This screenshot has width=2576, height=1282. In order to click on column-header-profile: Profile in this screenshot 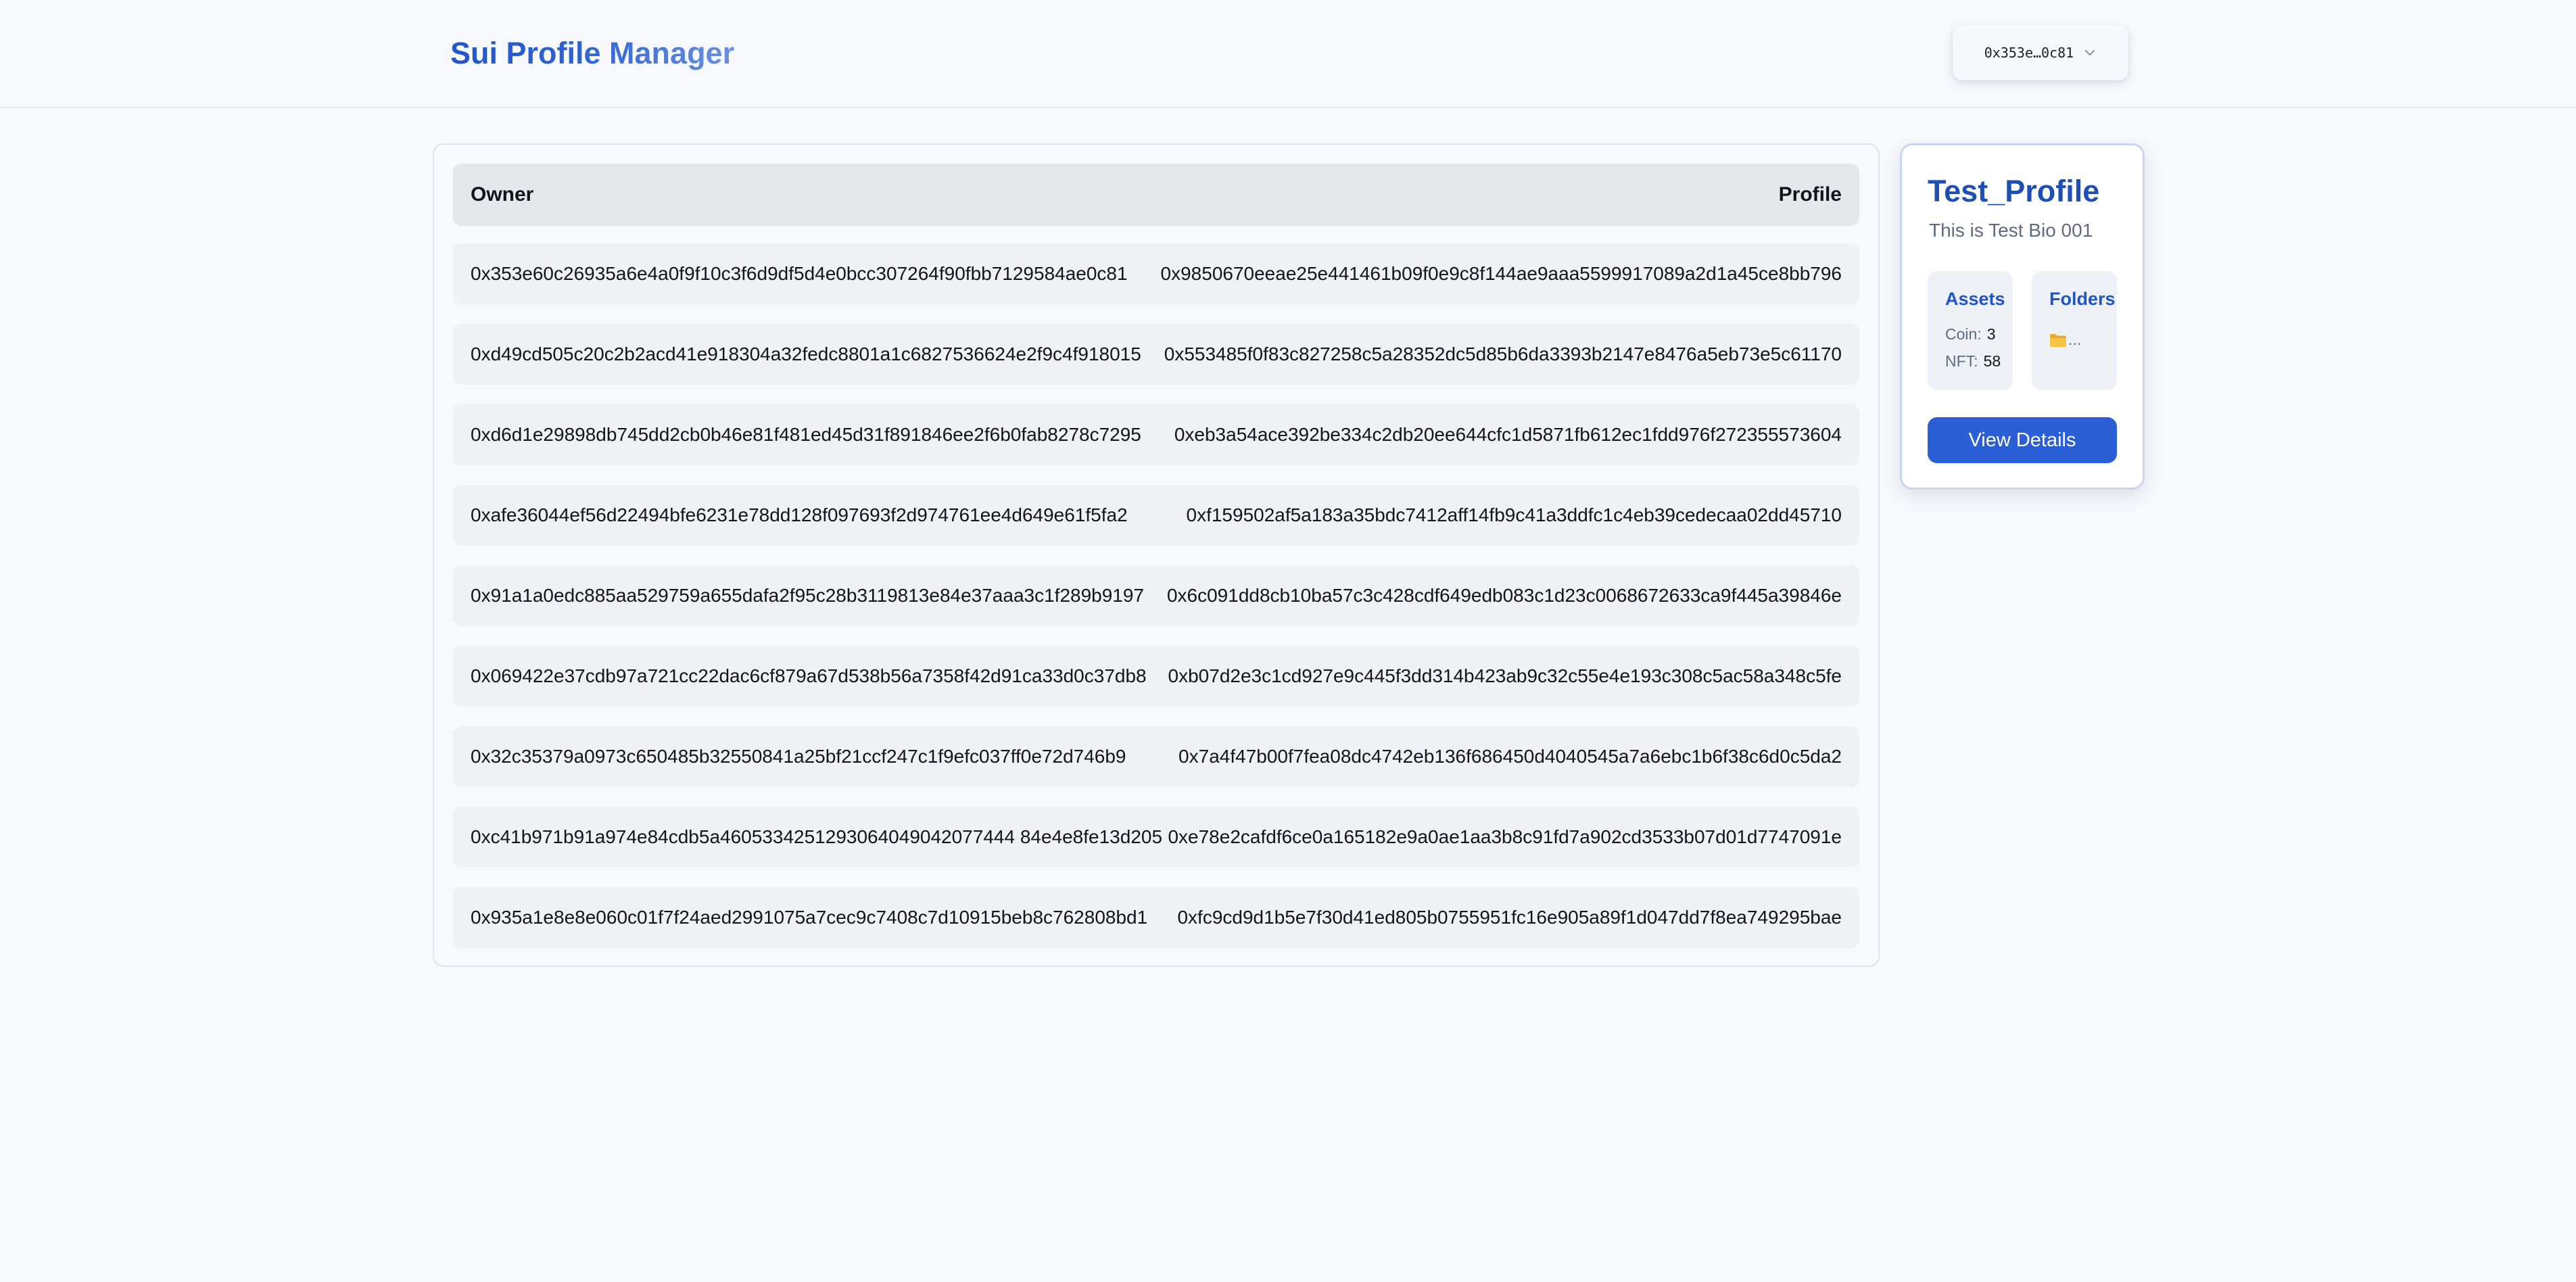, I will do `click(1810, 195)`.